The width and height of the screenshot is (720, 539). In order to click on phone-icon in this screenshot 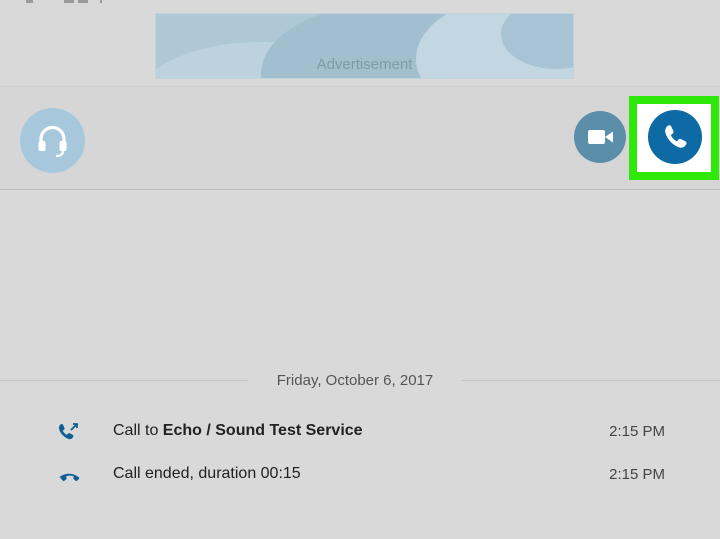, I will do `click(676, 136)`.